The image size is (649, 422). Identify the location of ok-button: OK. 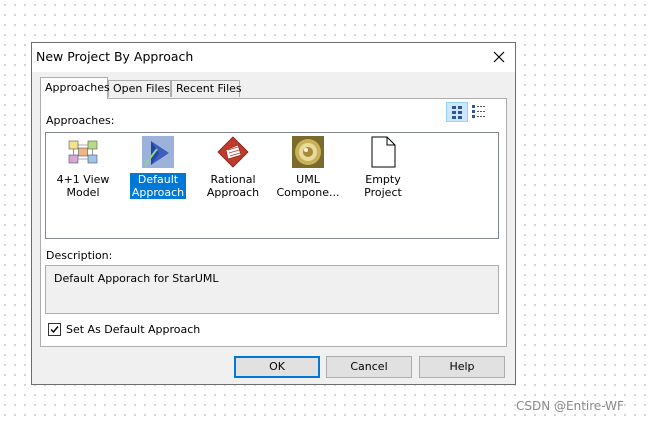
(277, 367).